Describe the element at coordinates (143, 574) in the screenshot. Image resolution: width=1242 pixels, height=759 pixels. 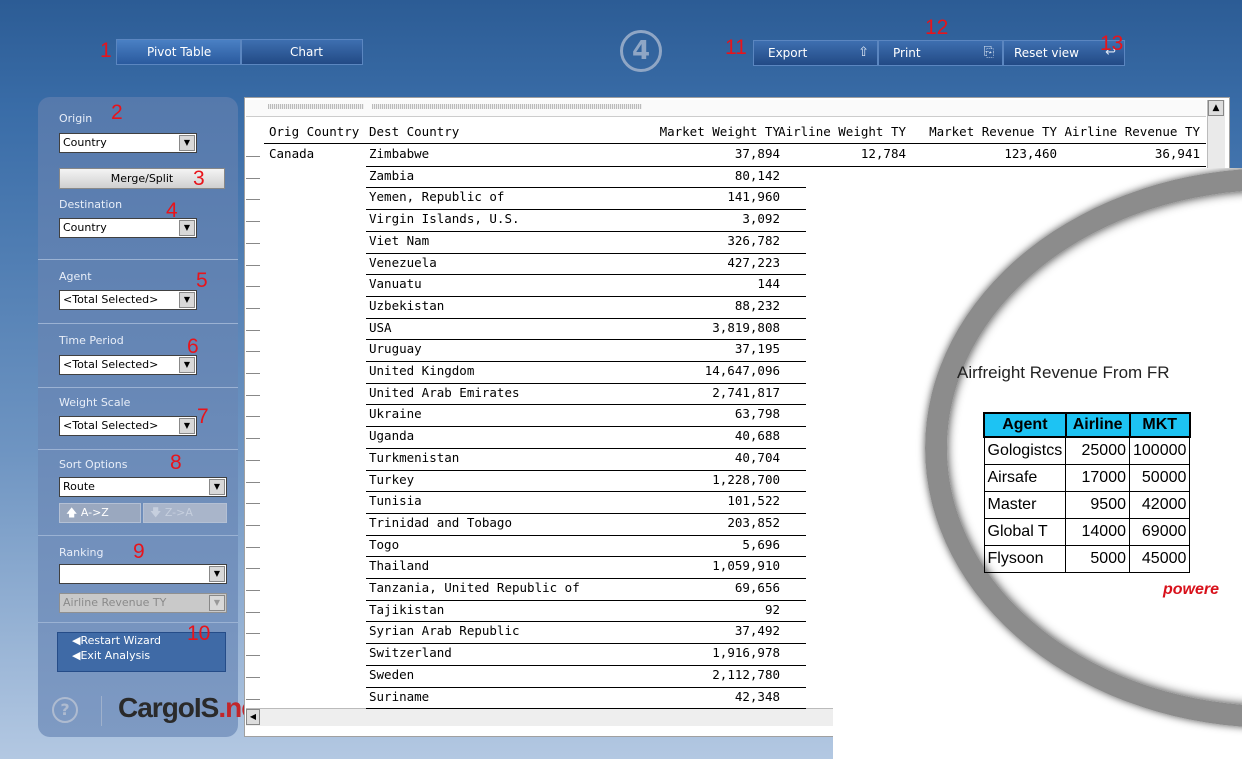
I see `ranking-select: ▼` at that location.